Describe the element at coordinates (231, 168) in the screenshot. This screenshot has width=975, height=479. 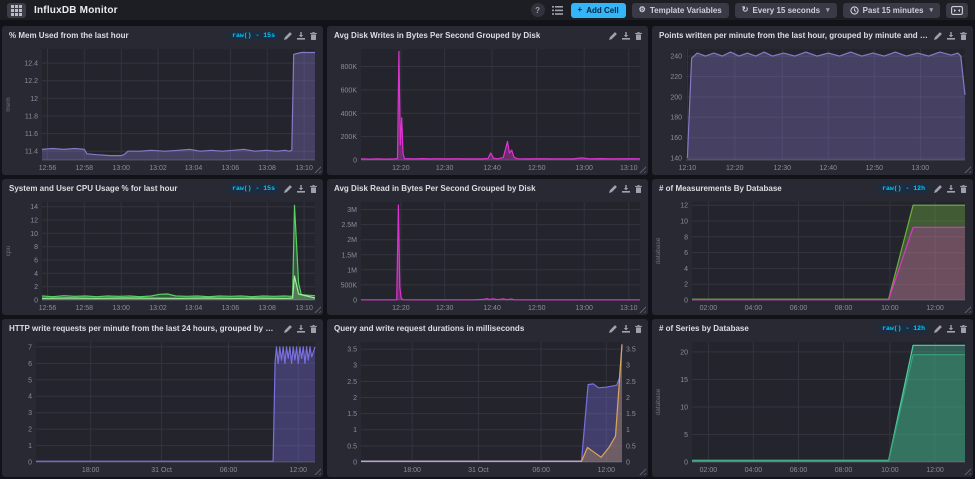
I see `svg-text: 13:06` at that location.